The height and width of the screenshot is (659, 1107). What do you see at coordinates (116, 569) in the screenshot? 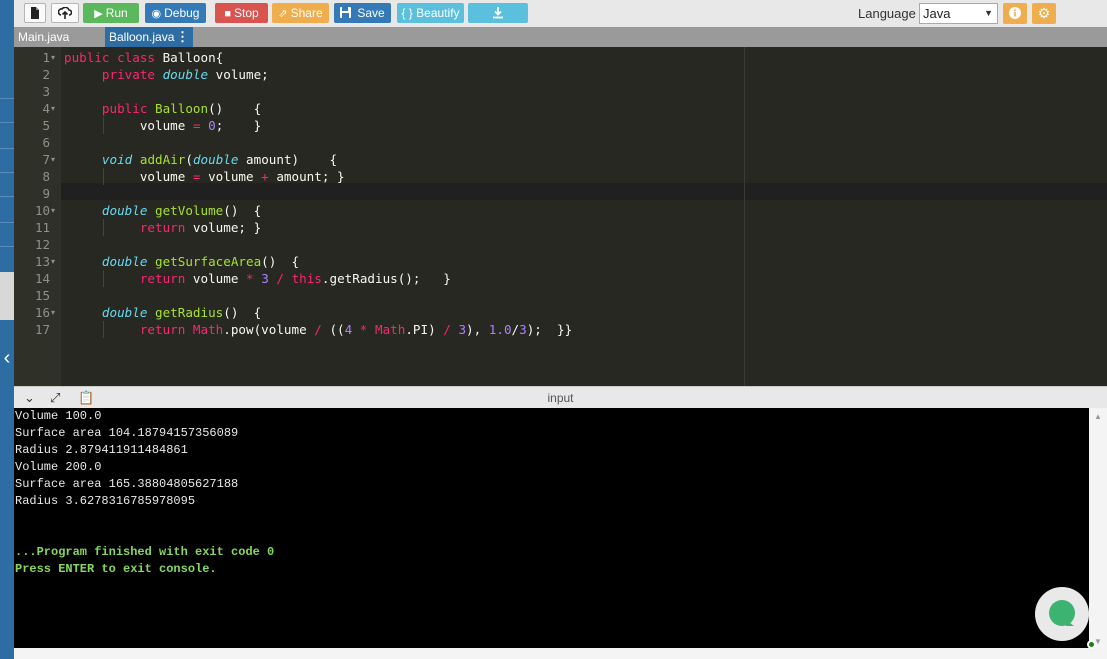
I see `exit-prompt: Press ENTER to exit console.` at bounding box center [116, 569].